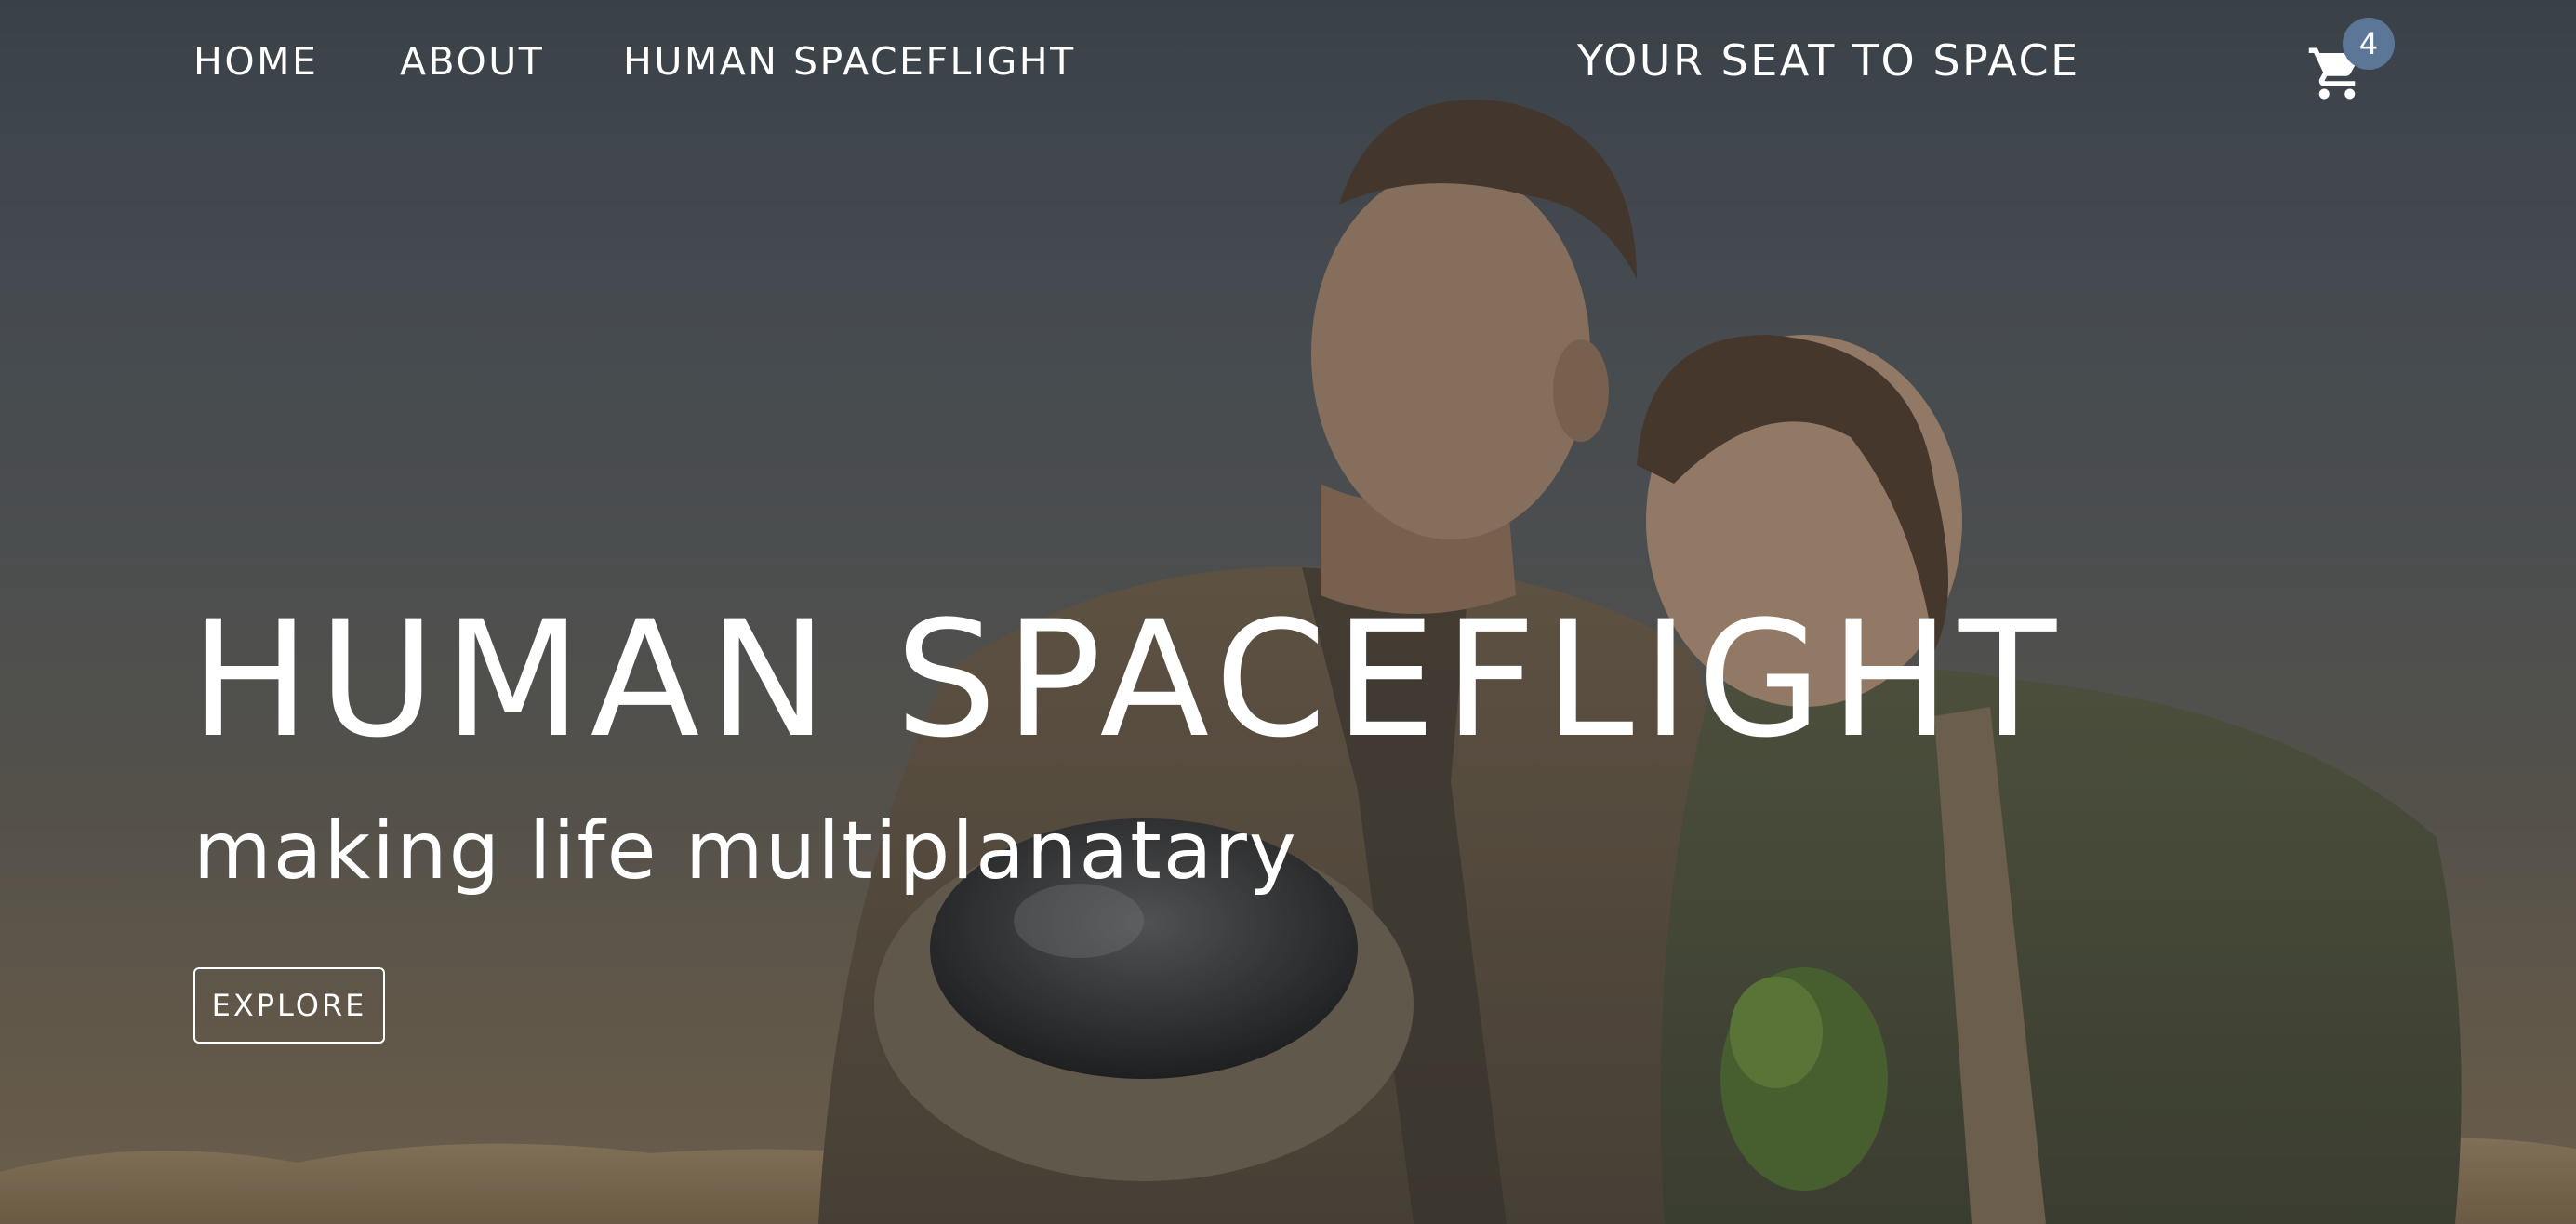 The image size is (2576, 1224). Describe the element at coordinates (472, 61) in the screenshot. I see `nav-link-about: ABOUT` at that location.